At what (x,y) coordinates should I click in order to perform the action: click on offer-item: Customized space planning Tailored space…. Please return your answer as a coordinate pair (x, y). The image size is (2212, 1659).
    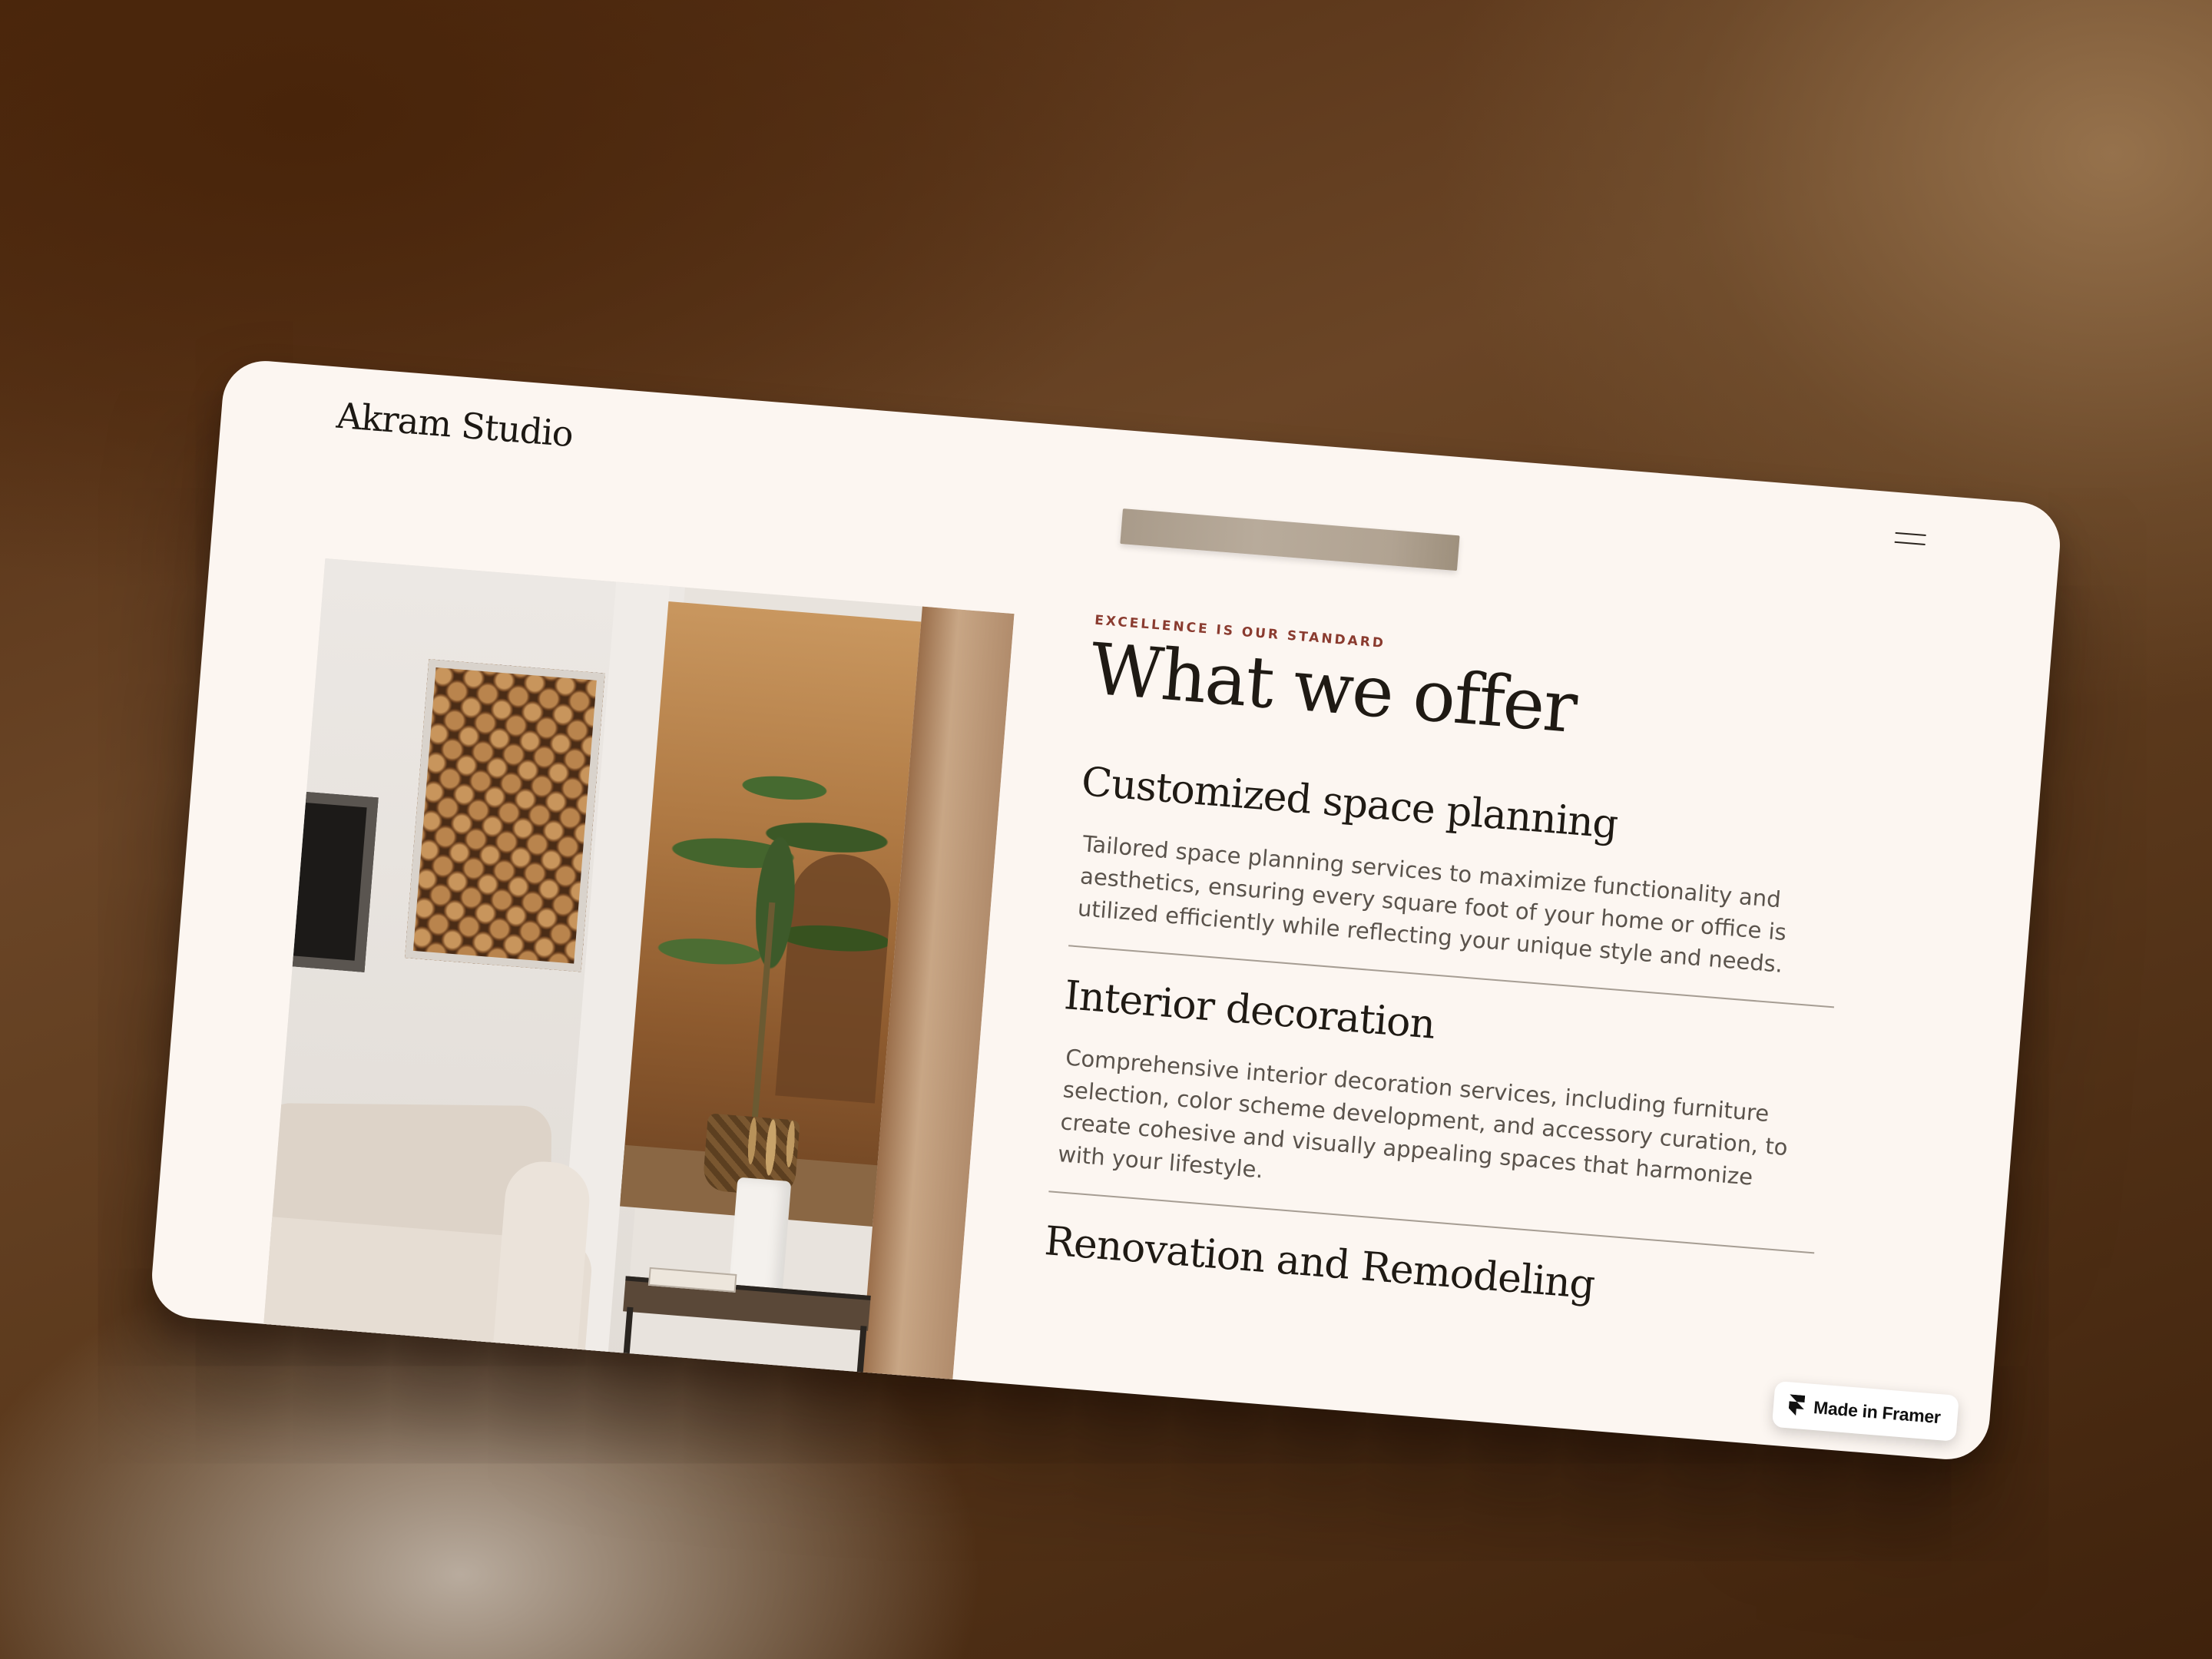
    Looking at the image, I should click on (1459, 872).